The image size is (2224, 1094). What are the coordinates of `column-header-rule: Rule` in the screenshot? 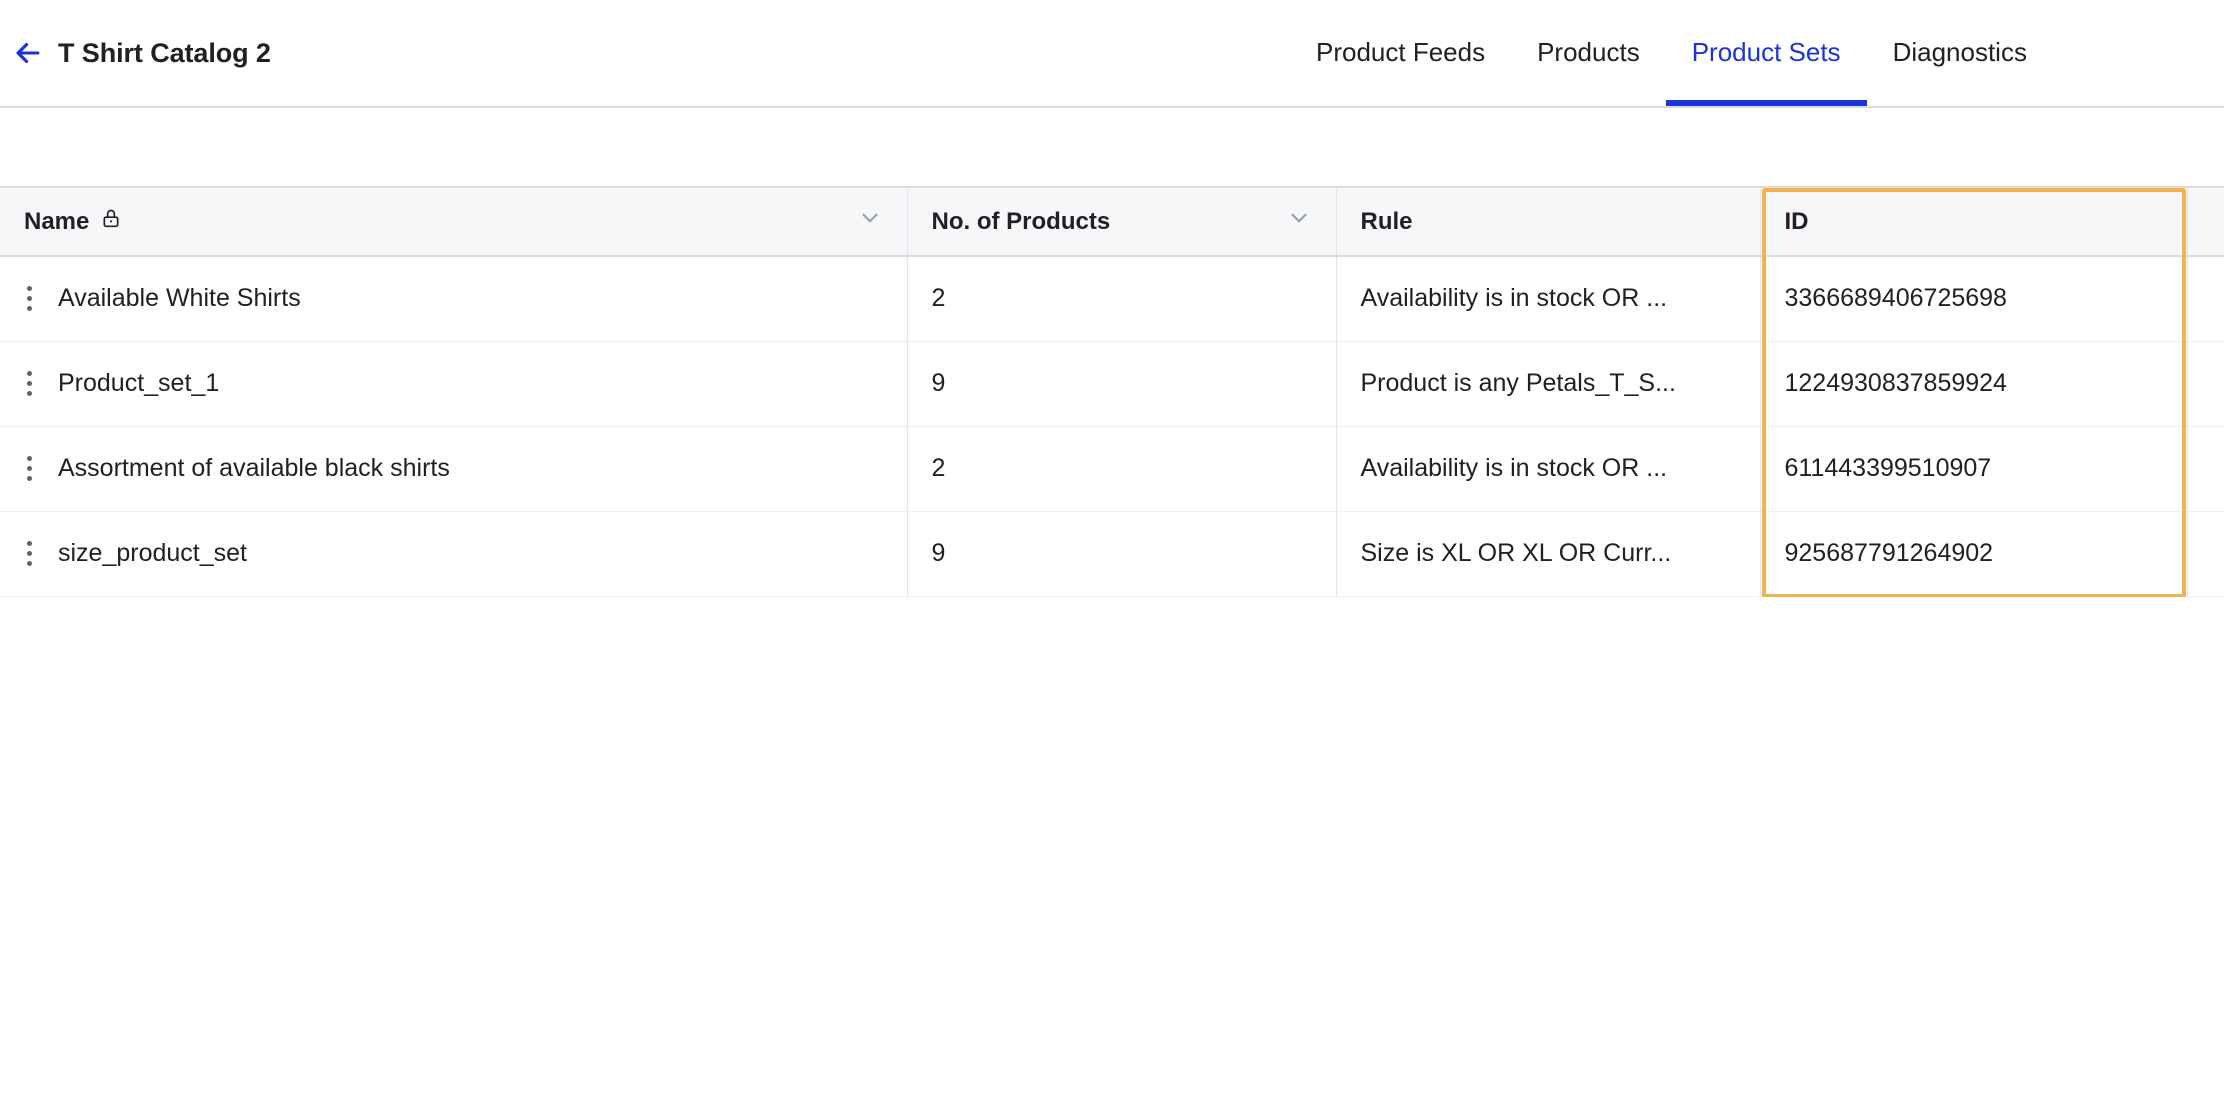 It's located at (1548, 222).